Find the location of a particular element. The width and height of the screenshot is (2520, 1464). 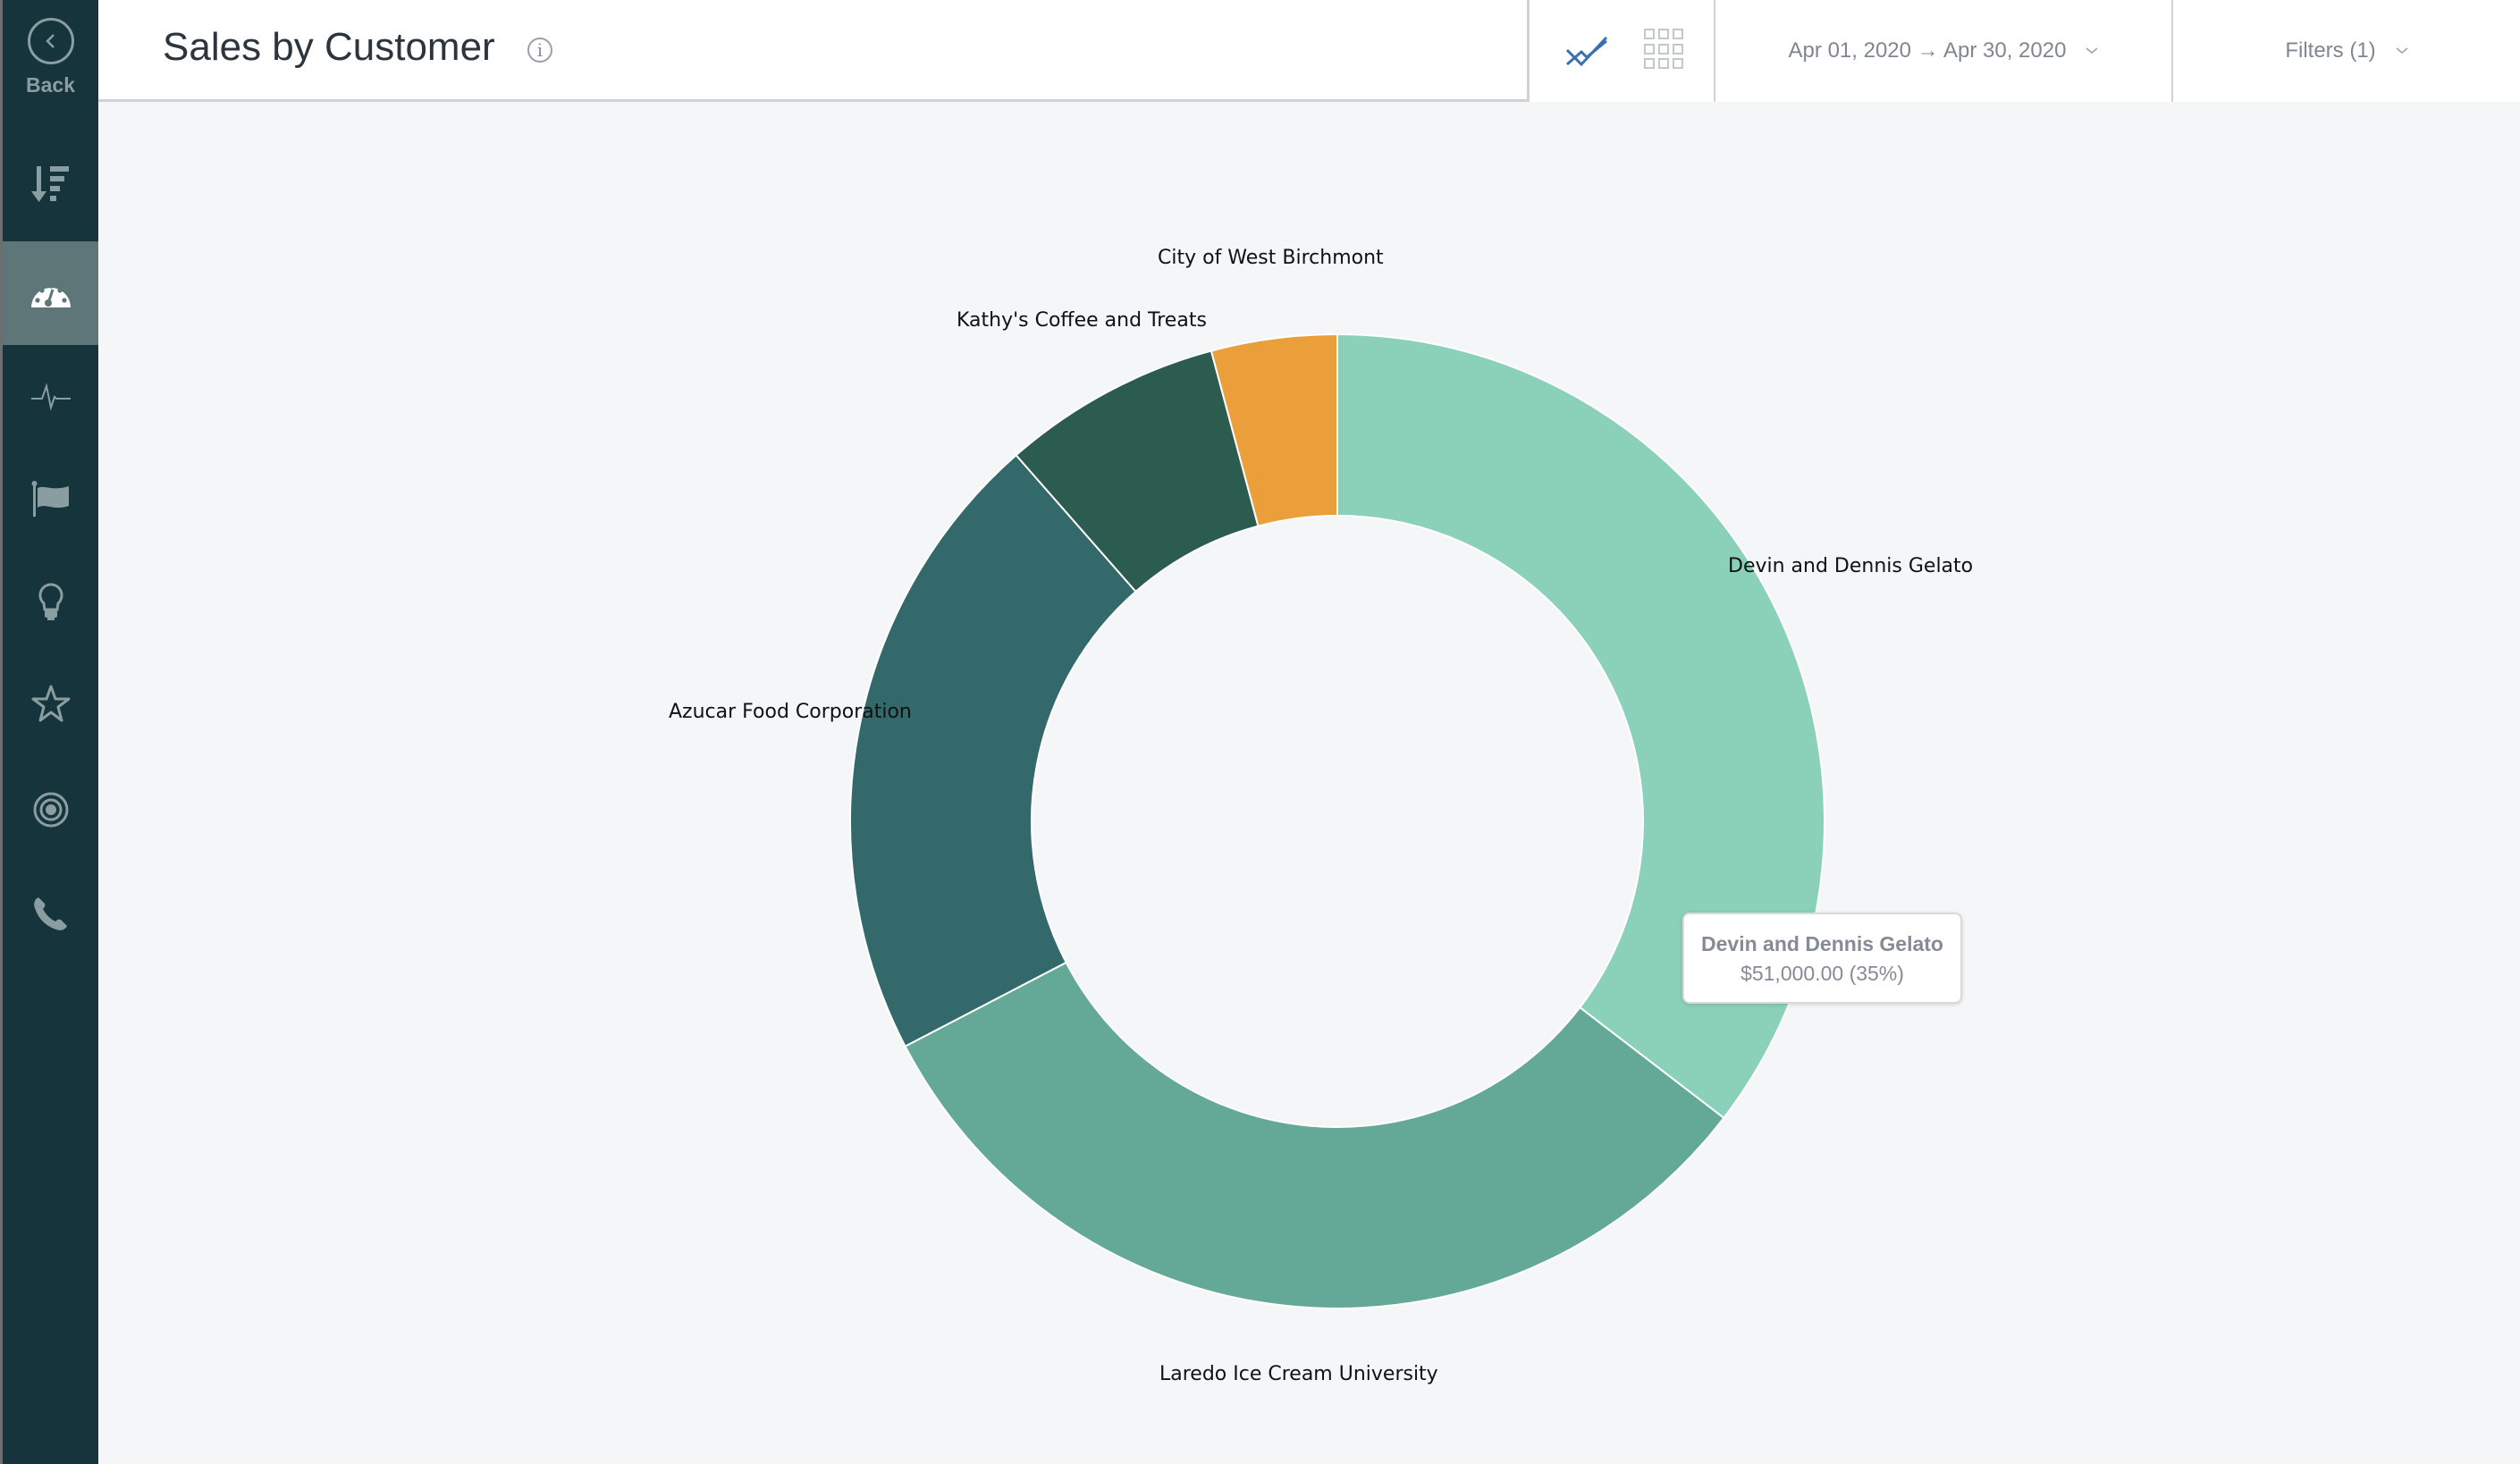

sidebar: Back is located at coordinates (49, 732).